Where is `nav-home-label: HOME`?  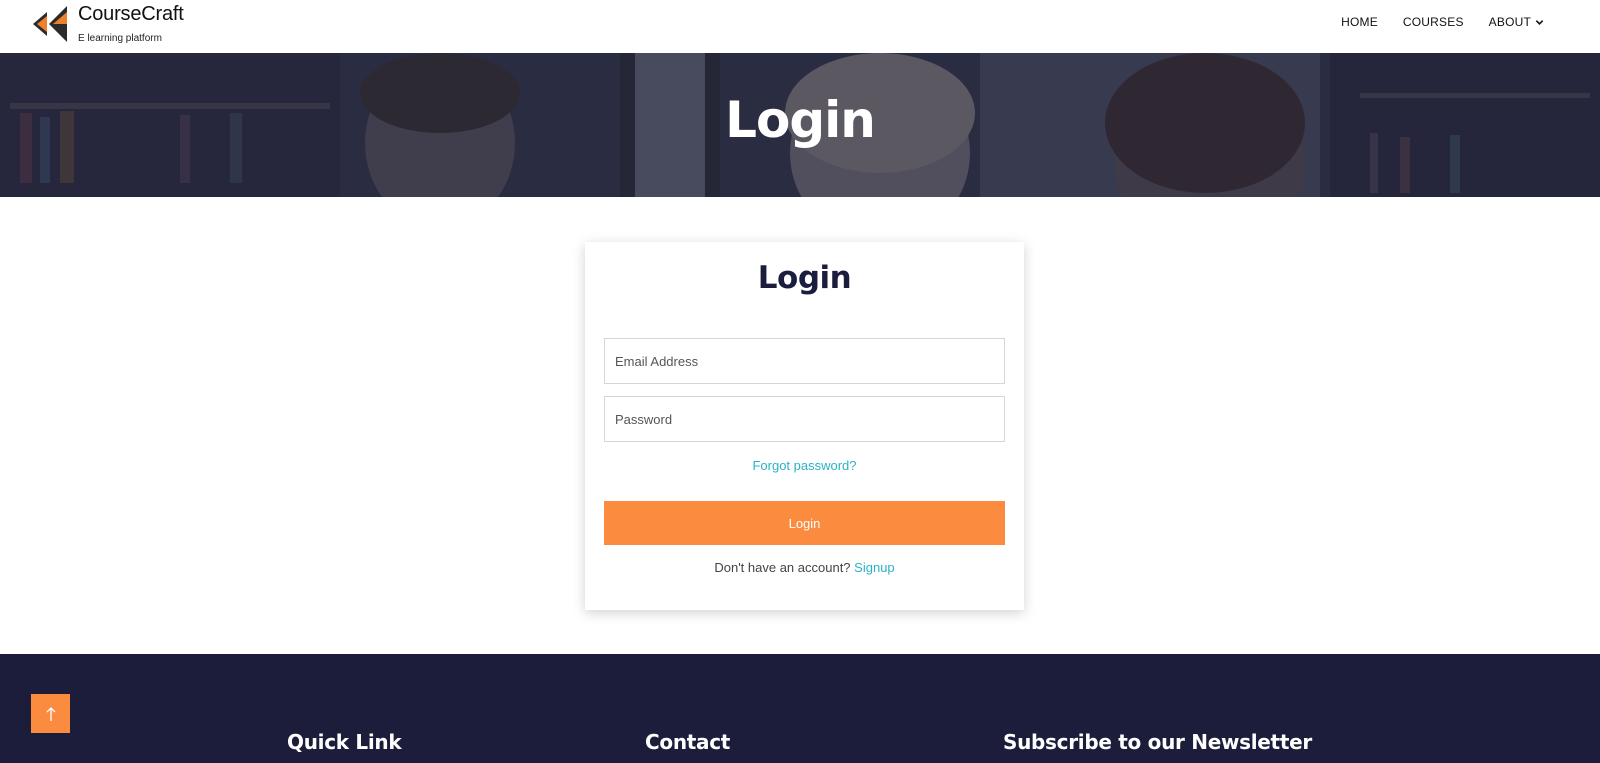 nav-home-label: HOME is located at coordinates (1359, 22).